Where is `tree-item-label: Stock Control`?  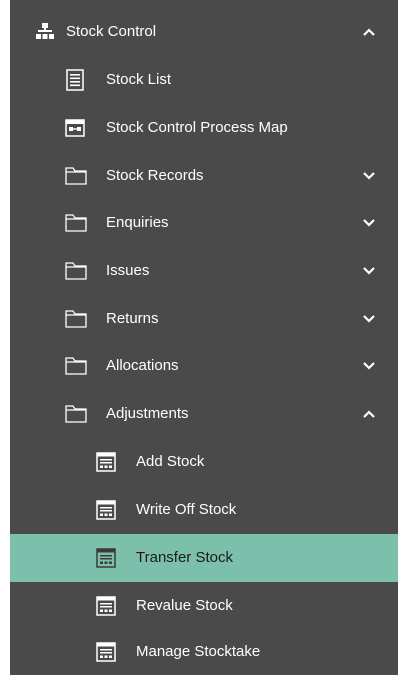
tree-item-label: Stock Control is located at coordinates (111, 31).